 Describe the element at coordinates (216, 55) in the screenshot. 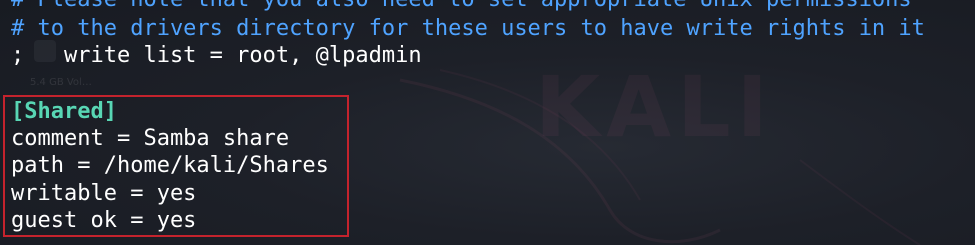

I see `commented-write-list-line: ; write list = root, @lpadmin` at that location.